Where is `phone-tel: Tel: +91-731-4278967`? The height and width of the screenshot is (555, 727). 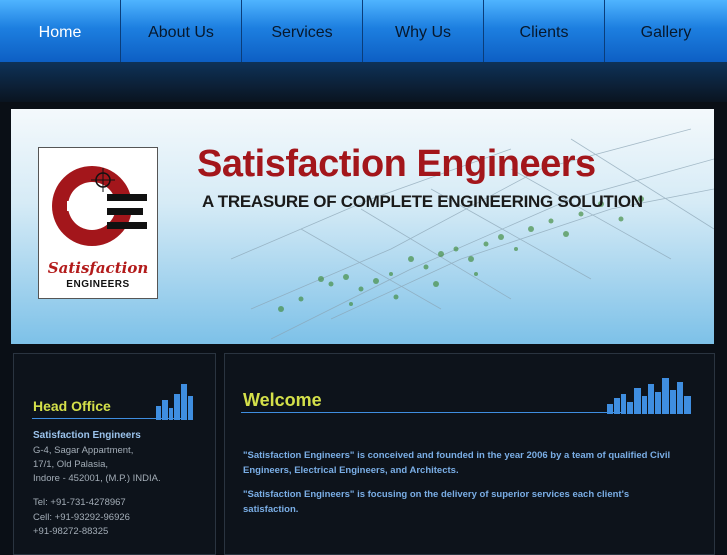
phone-tel: Tel: +91-731-4278967 is located at coordinates (79, 502).